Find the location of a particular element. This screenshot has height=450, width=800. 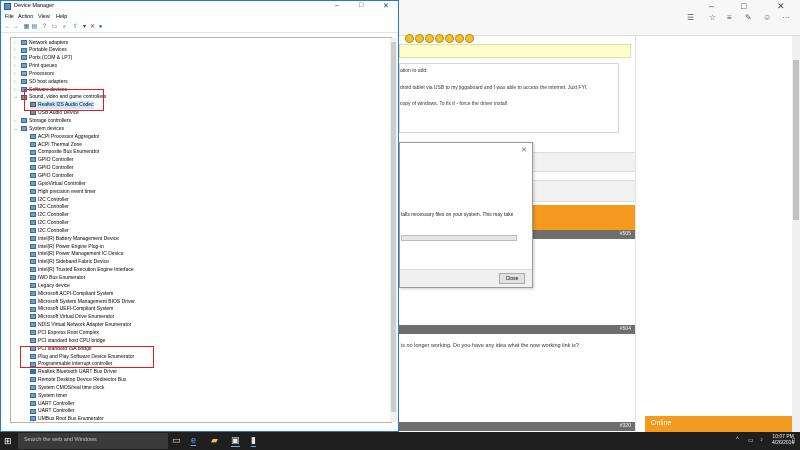

tree-device: High precision event timer is located at coordinates (63, 192).